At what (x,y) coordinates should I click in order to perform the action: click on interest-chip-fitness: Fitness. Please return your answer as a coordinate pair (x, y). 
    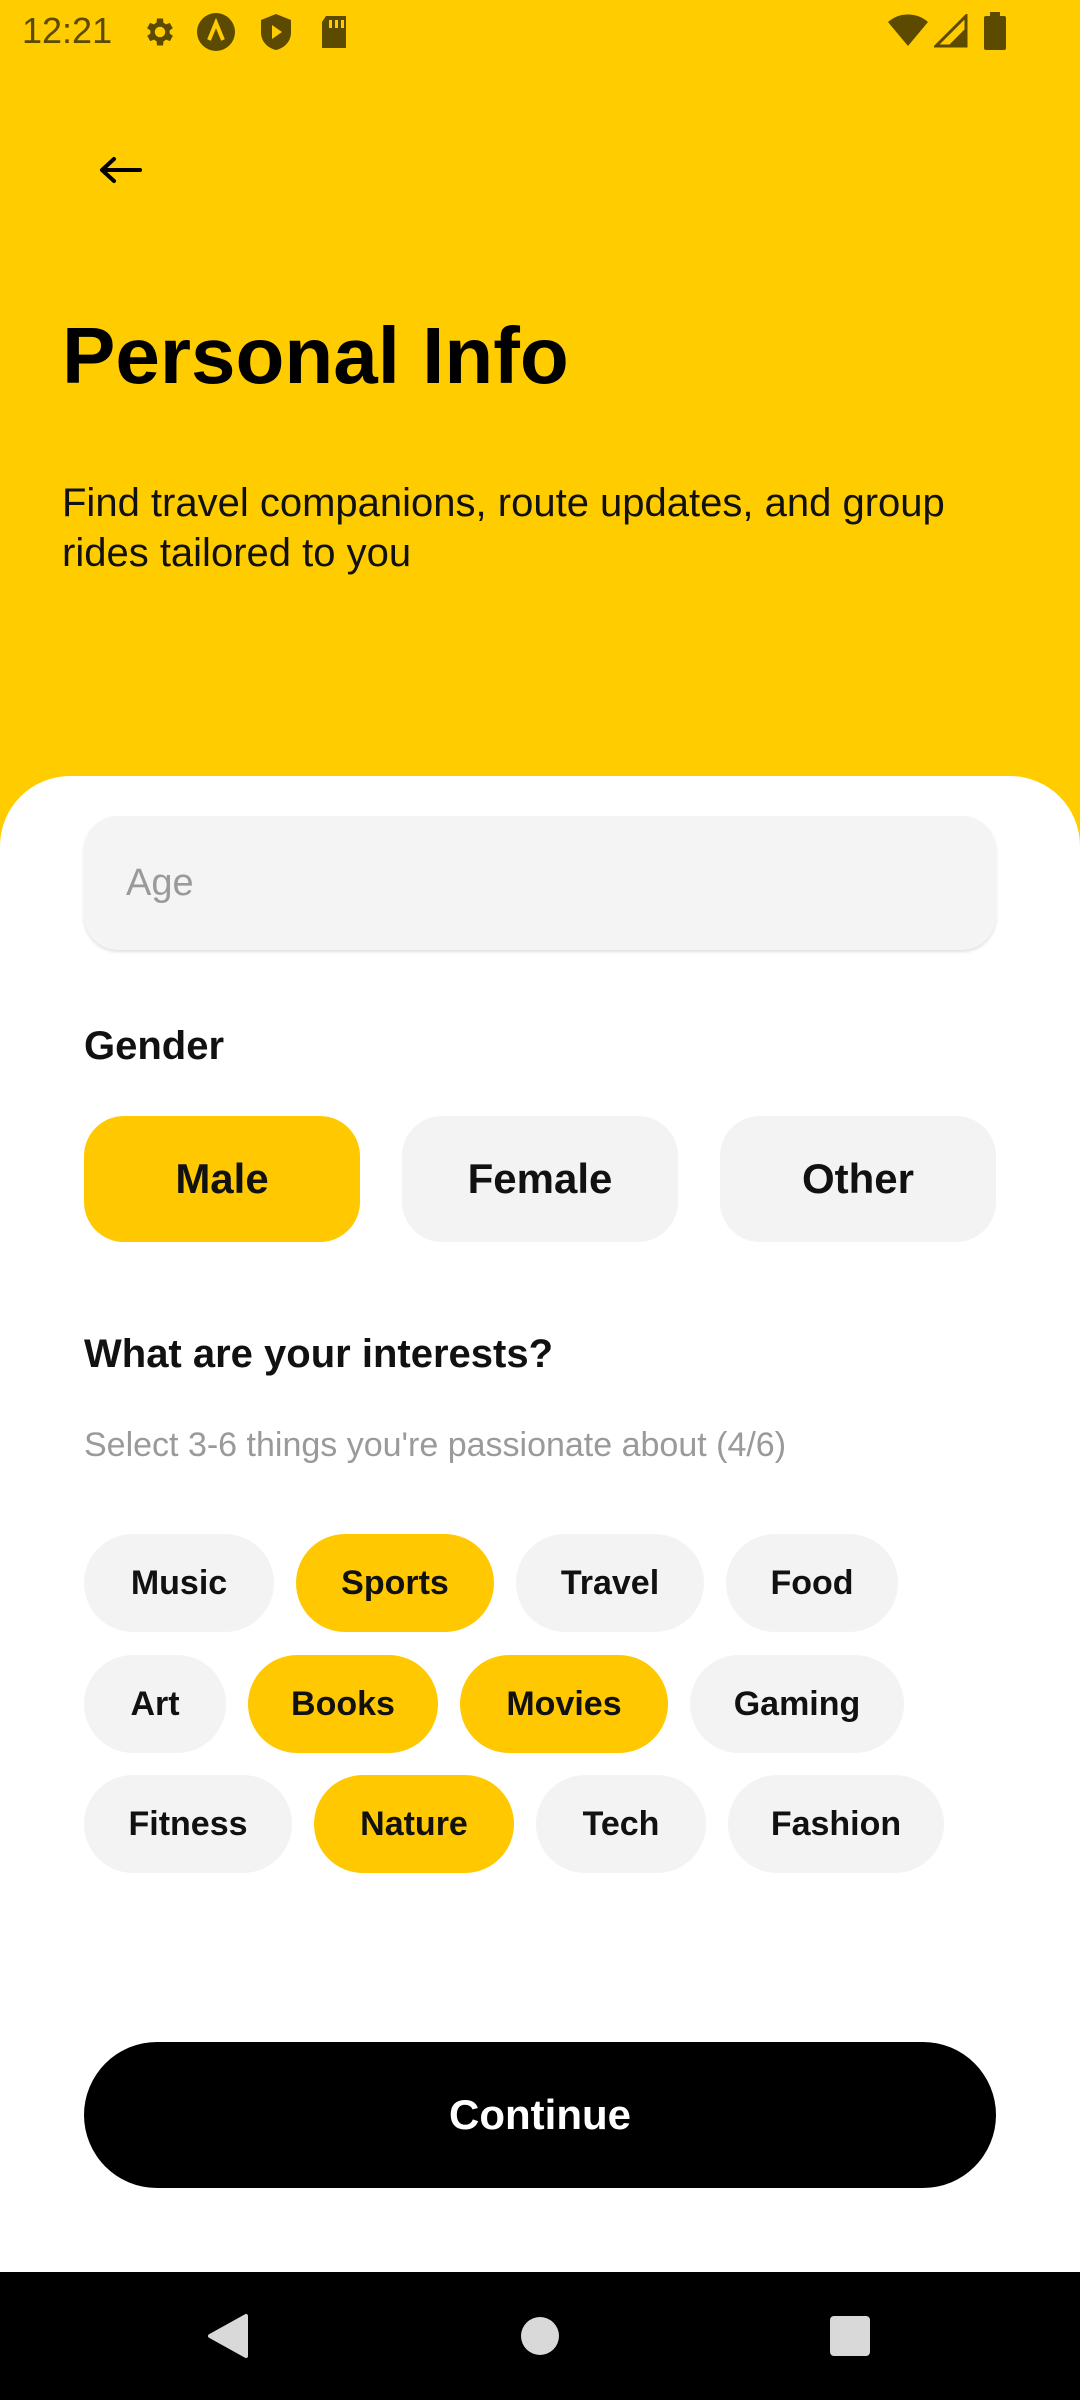
    Looking at the image, I should click on (188, 1824).